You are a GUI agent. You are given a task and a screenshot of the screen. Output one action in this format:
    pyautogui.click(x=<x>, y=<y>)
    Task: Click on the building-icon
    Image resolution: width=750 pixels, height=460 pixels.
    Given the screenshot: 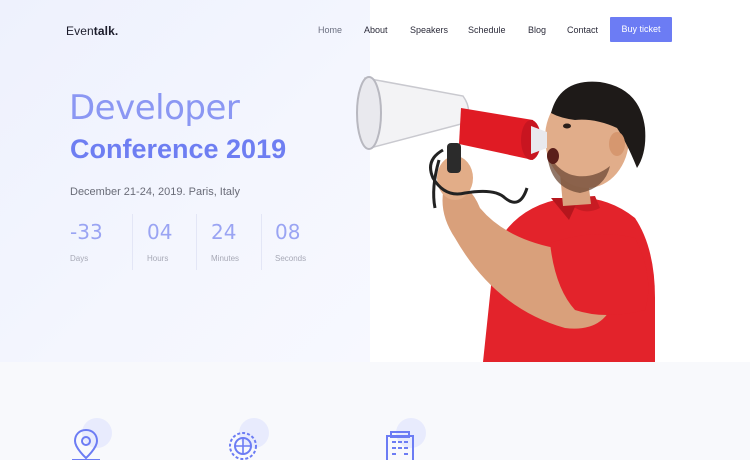 What is the action you would take?
    pyautogui.click(x=400, y=445)
    